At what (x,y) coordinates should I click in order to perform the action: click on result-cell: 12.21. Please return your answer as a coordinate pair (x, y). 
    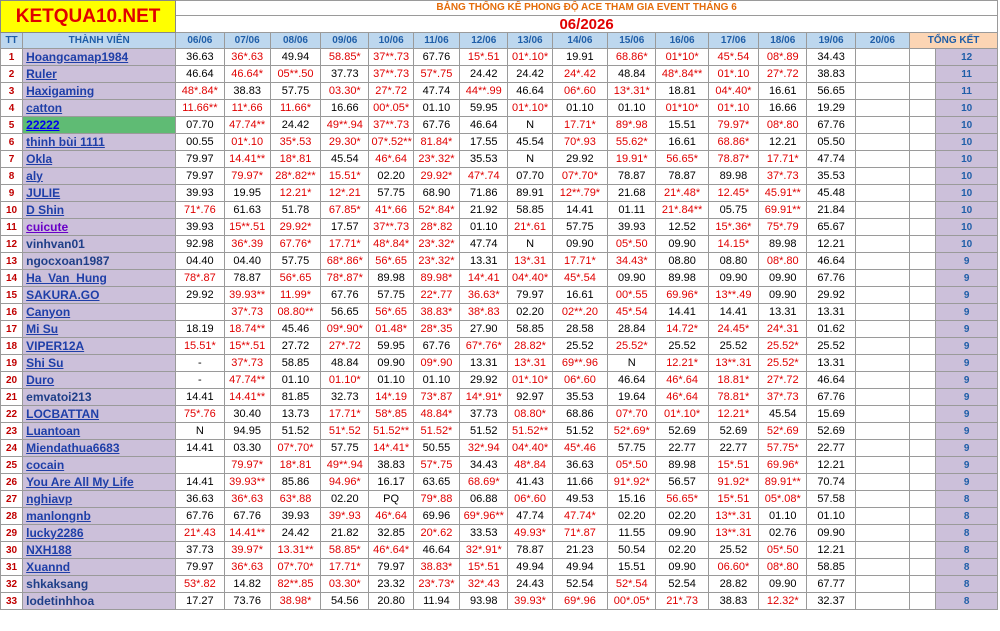
    Looking at the image, I should click on (783, 142).